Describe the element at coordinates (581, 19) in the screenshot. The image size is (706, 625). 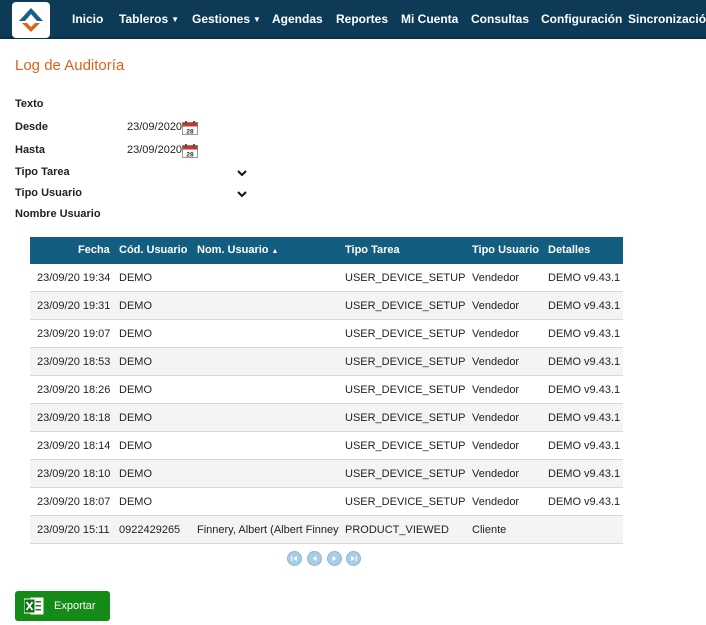
I see `nav-configuracion: Configuración` at that location.